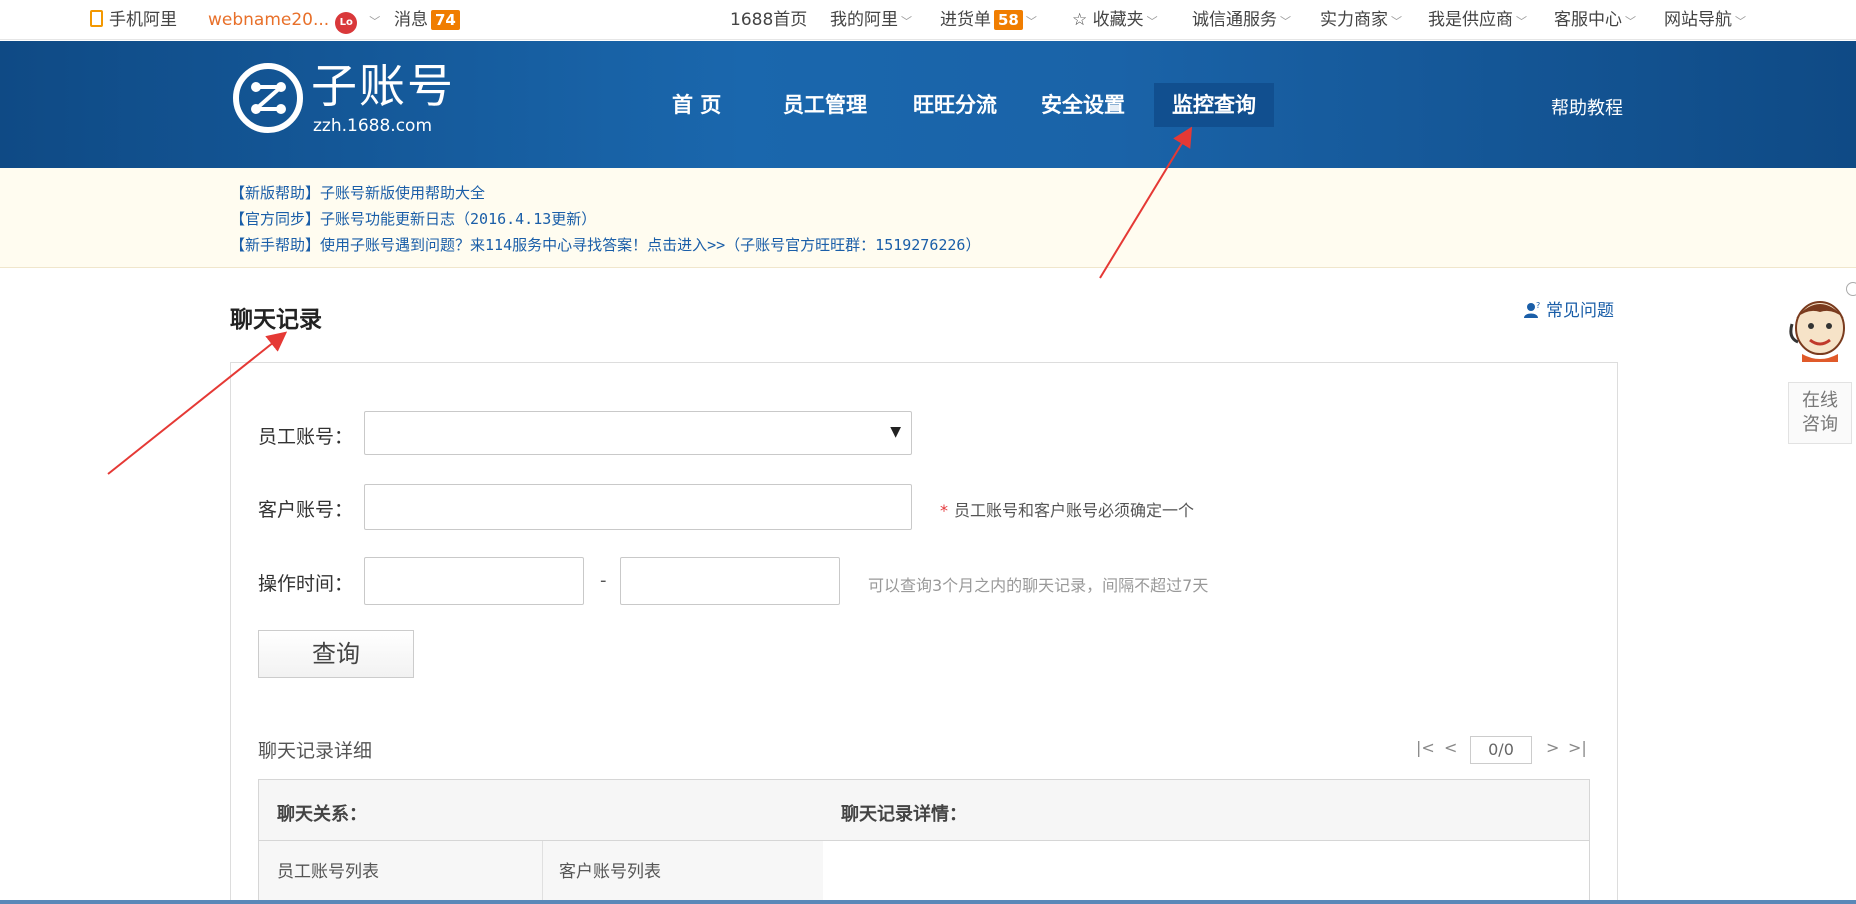 The height and width of the screenshot is (904, 1856). I want to click on customer-account-input, so click(638, 507).